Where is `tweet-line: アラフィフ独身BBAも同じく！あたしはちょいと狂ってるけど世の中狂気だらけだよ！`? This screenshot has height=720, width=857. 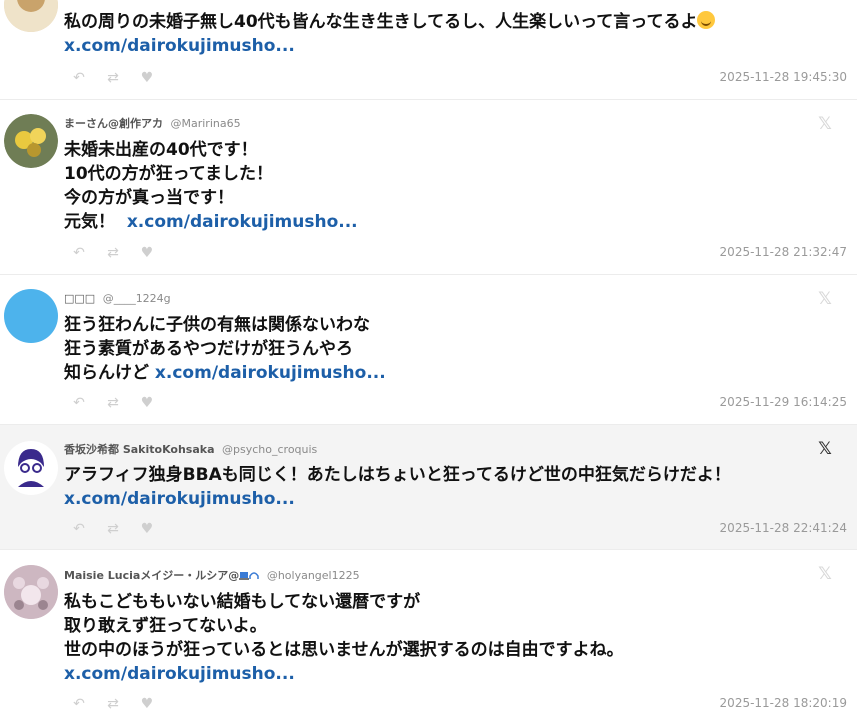
tweet-line: アラフィフ独身BBAも同じく！あたしはちょいと狂ってるけど世の中狂気だらけだよ！ is located at coordinates (397, 475).